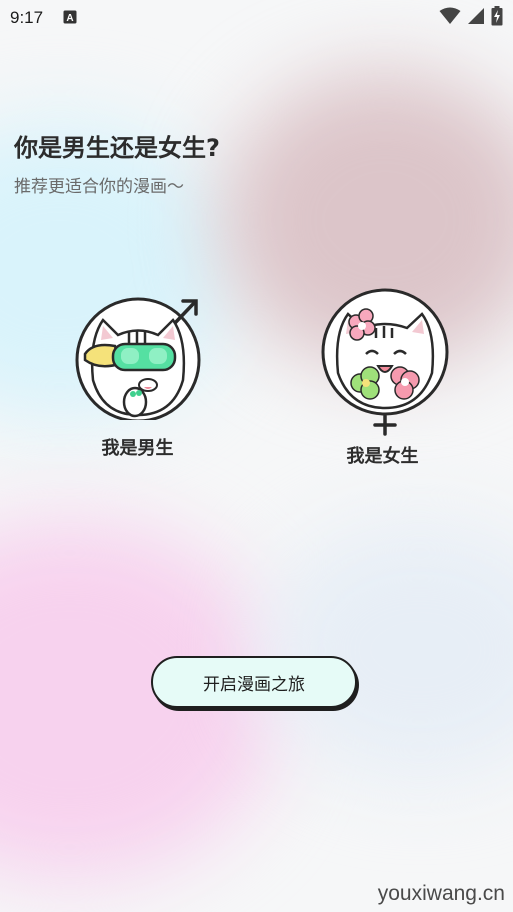 This screenshot has width=513, height=912. Describe the element at coordinates (384, 362) in the screenshot. I see `female-cat-avatar` at that location.